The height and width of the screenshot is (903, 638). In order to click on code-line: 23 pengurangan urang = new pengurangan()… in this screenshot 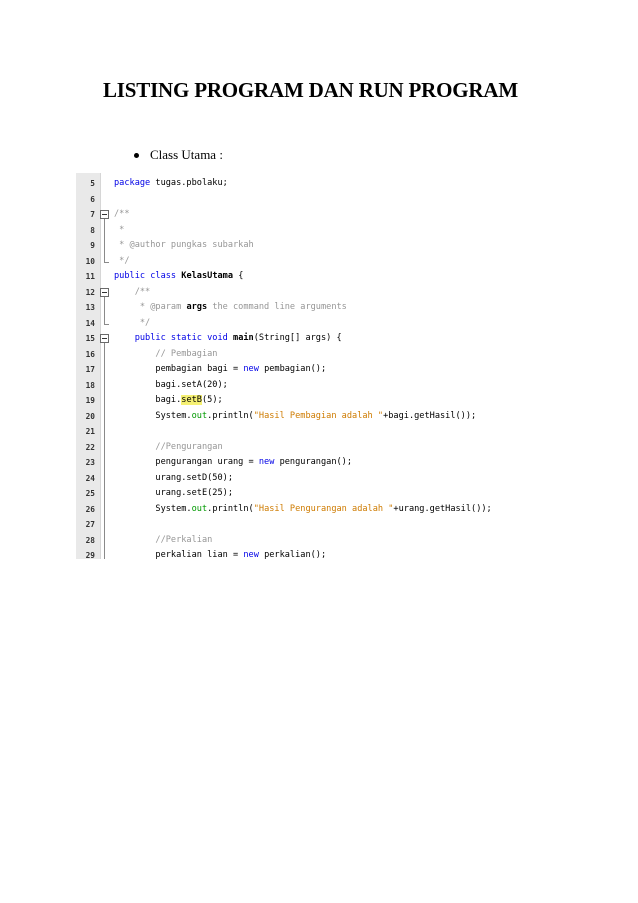, I will do `click(319, 463)`.